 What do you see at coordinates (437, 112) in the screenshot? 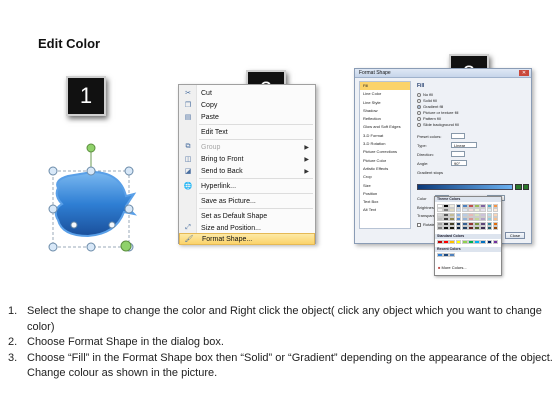
I see `radio-picture-fill: Picture or texture fill` at bounding box center [437, 112].